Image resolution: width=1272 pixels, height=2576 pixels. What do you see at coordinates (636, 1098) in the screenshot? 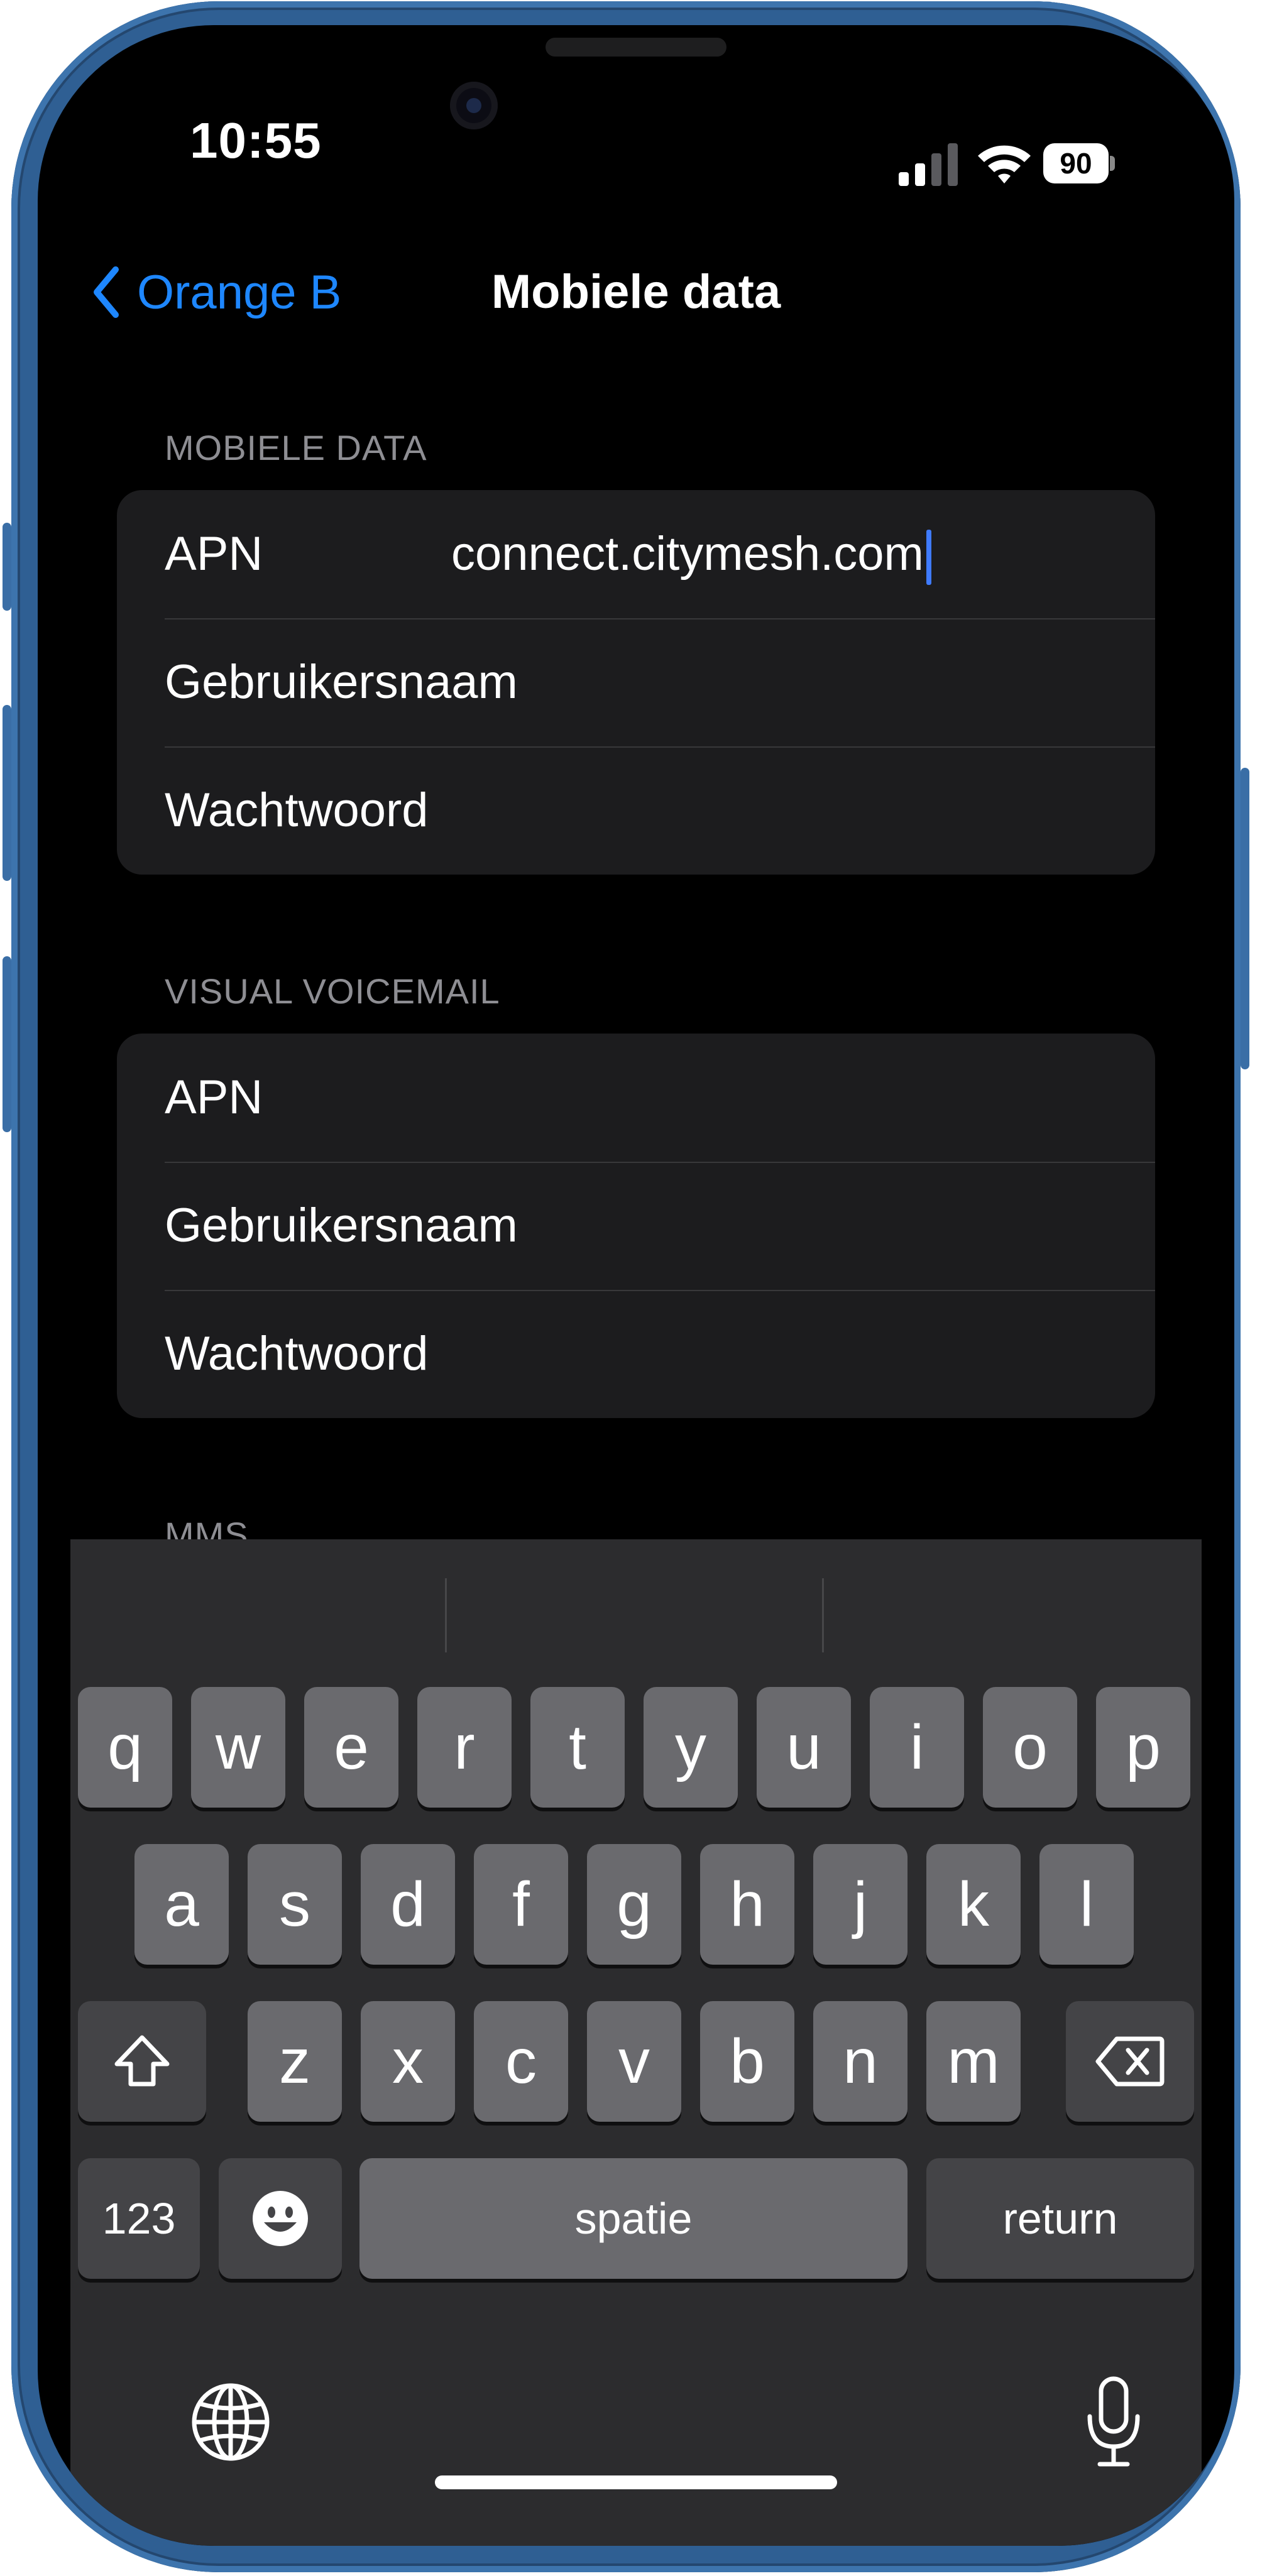
I see `voicemail-apn-row: APN` at bounding box center [636, 1098].